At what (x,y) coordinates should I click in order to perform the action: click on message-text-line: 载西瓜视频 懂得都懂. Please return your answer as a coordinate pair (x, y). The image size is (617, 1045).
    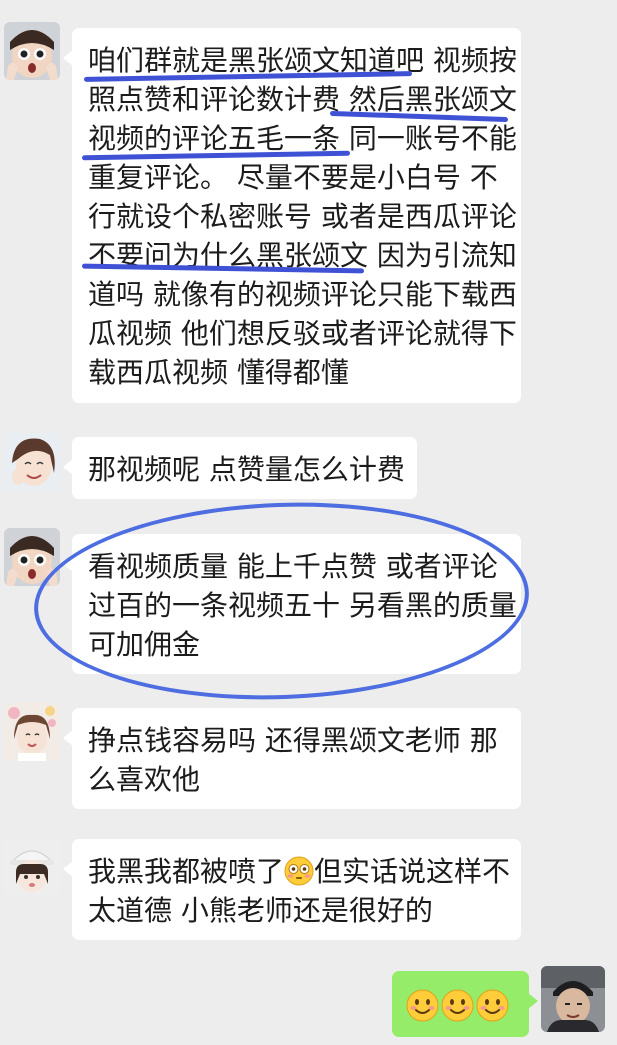
    Looking at the image, I should click on (218, 372).